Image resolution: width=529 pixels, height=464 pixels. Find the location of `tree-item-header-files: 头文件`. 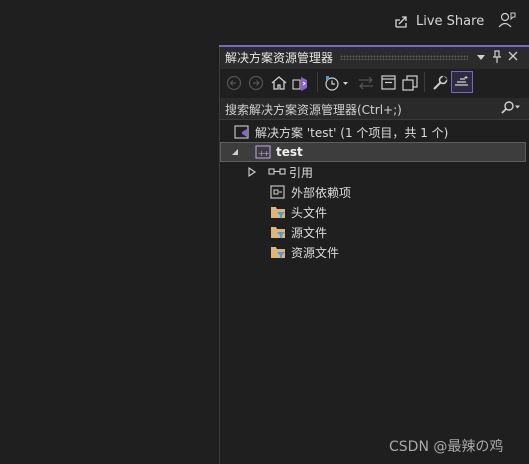

tree-item-header-files: 头文件 is located at coordinates (298, 212).